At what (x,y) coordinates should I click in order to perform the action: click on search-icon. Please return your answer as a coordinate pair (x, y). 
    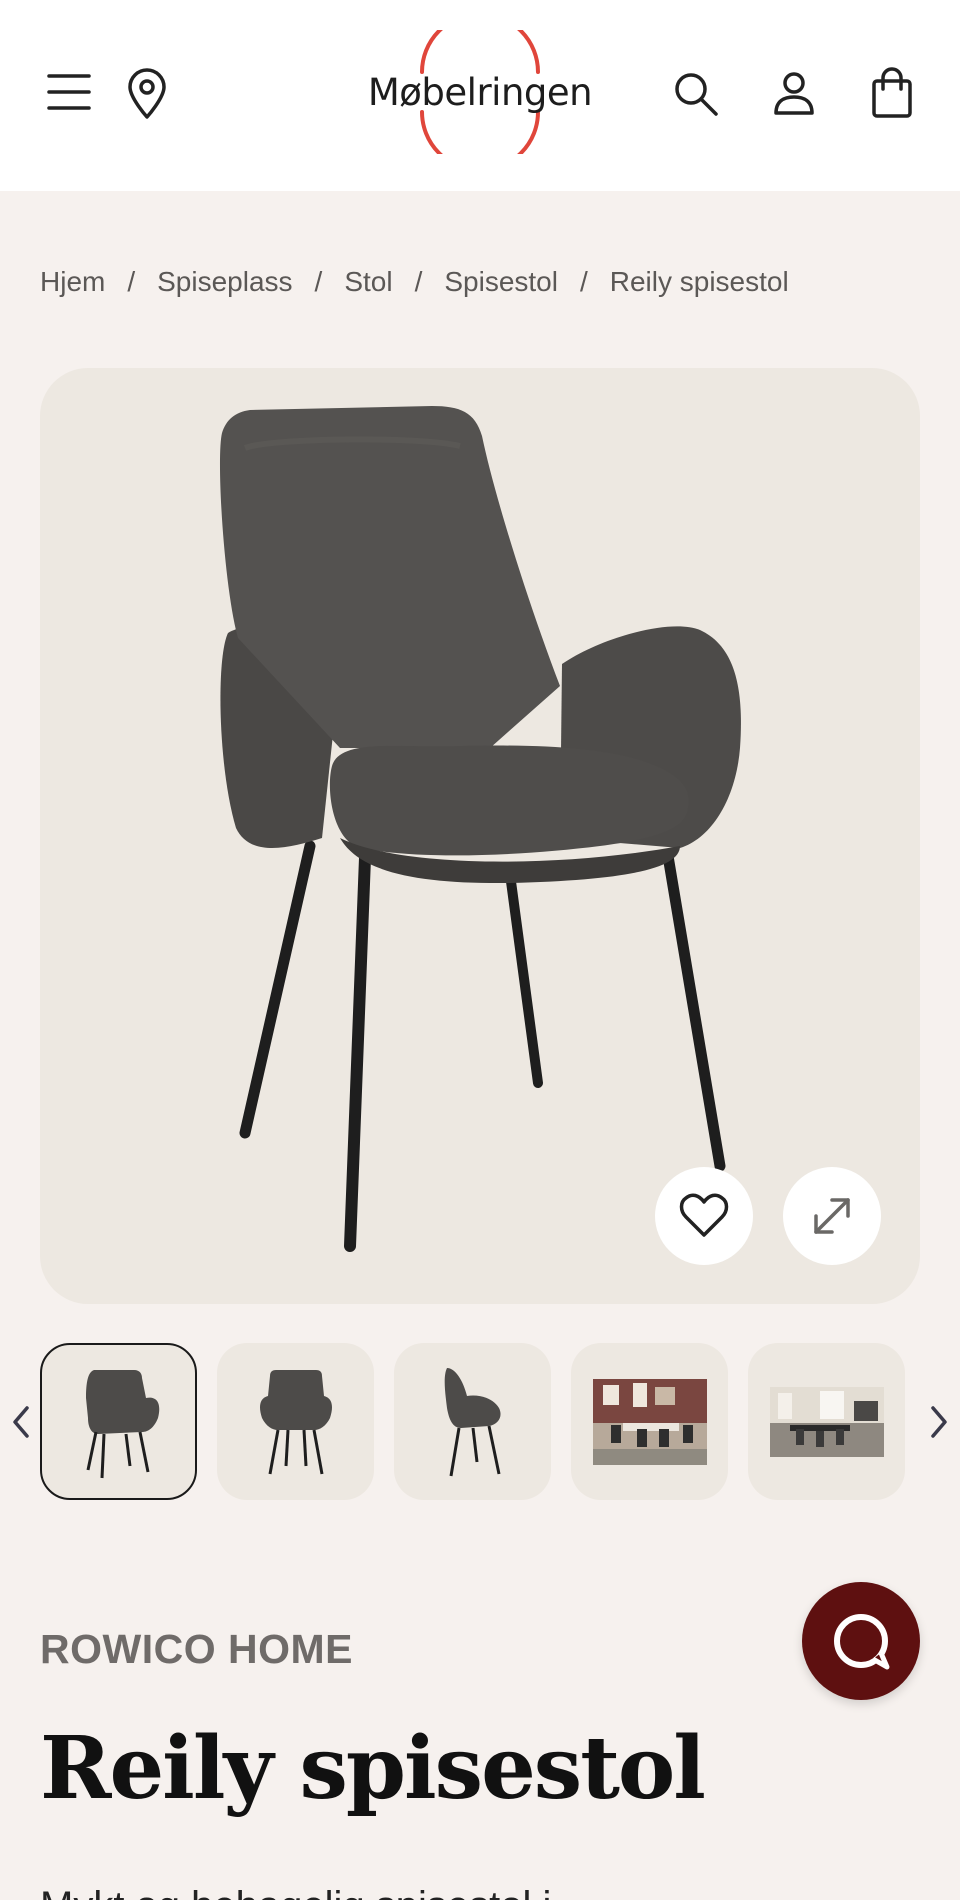
    Looking at the image, I should click on (696, 94).